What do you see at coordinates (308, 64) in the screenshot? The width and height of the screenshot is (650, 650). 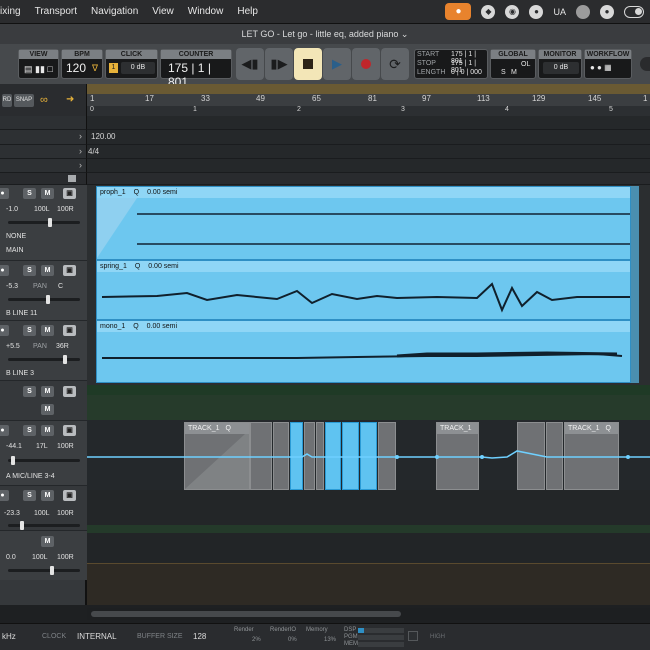 I see `stop-button` at bounding box center [308, 64].